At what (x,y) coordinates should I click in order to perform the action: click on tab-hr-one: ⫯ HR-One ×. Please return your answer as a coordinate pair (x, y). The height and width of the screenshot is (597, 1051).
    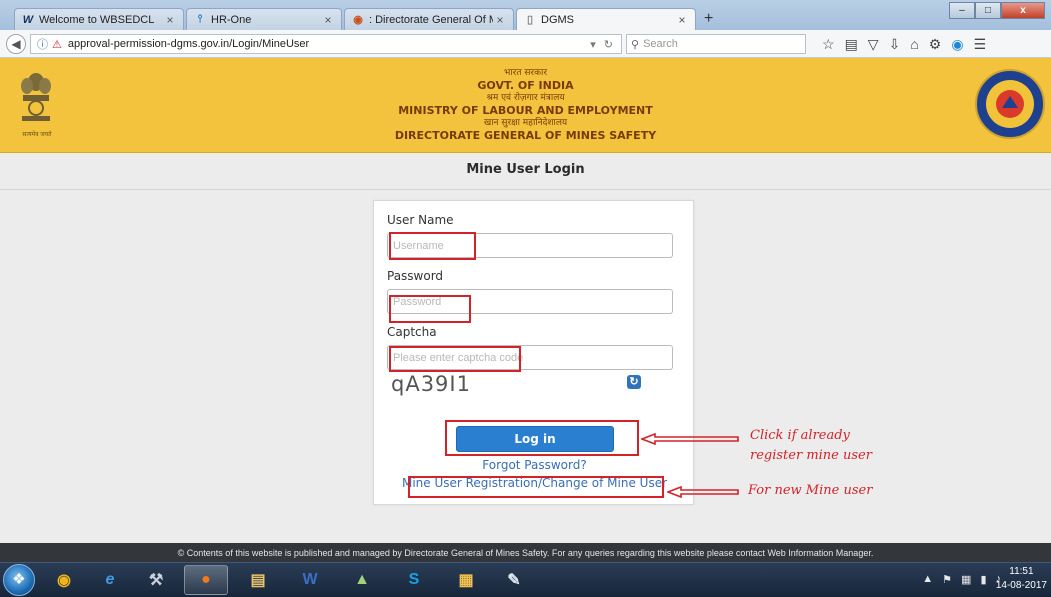
    Looking at the image, I should click on (264, 19).